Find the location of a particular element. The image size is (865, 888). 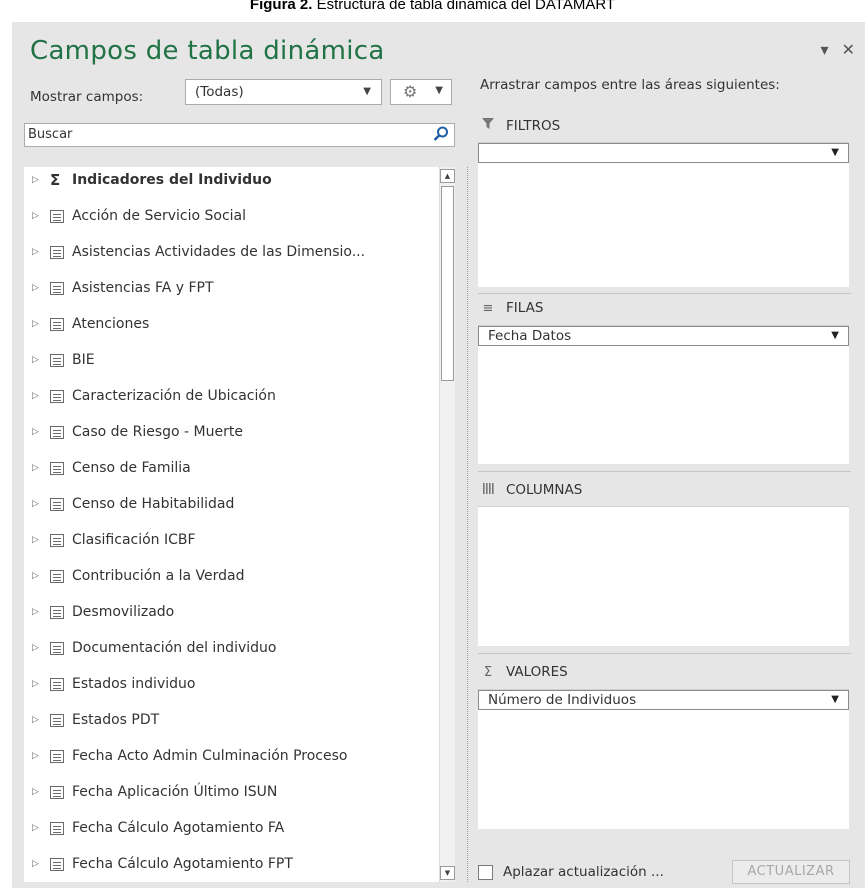

values-field-chip: Número de Individuos ▼ is located at coordinates (663, 700).